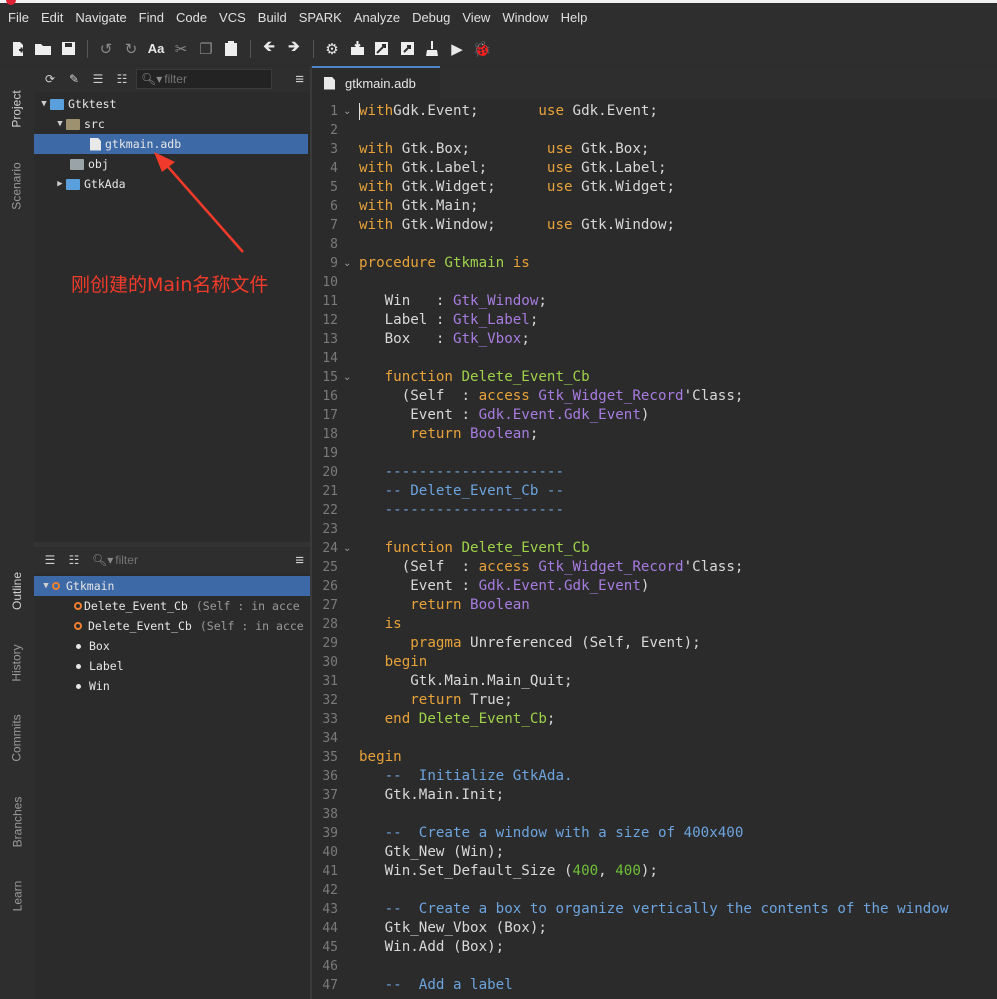 The height and width of the screenshot is (999, 997). What do you see at coordinates (73, 184) in the screenshot?
I see `project-folder-icon` at bounding box center [73, 184].